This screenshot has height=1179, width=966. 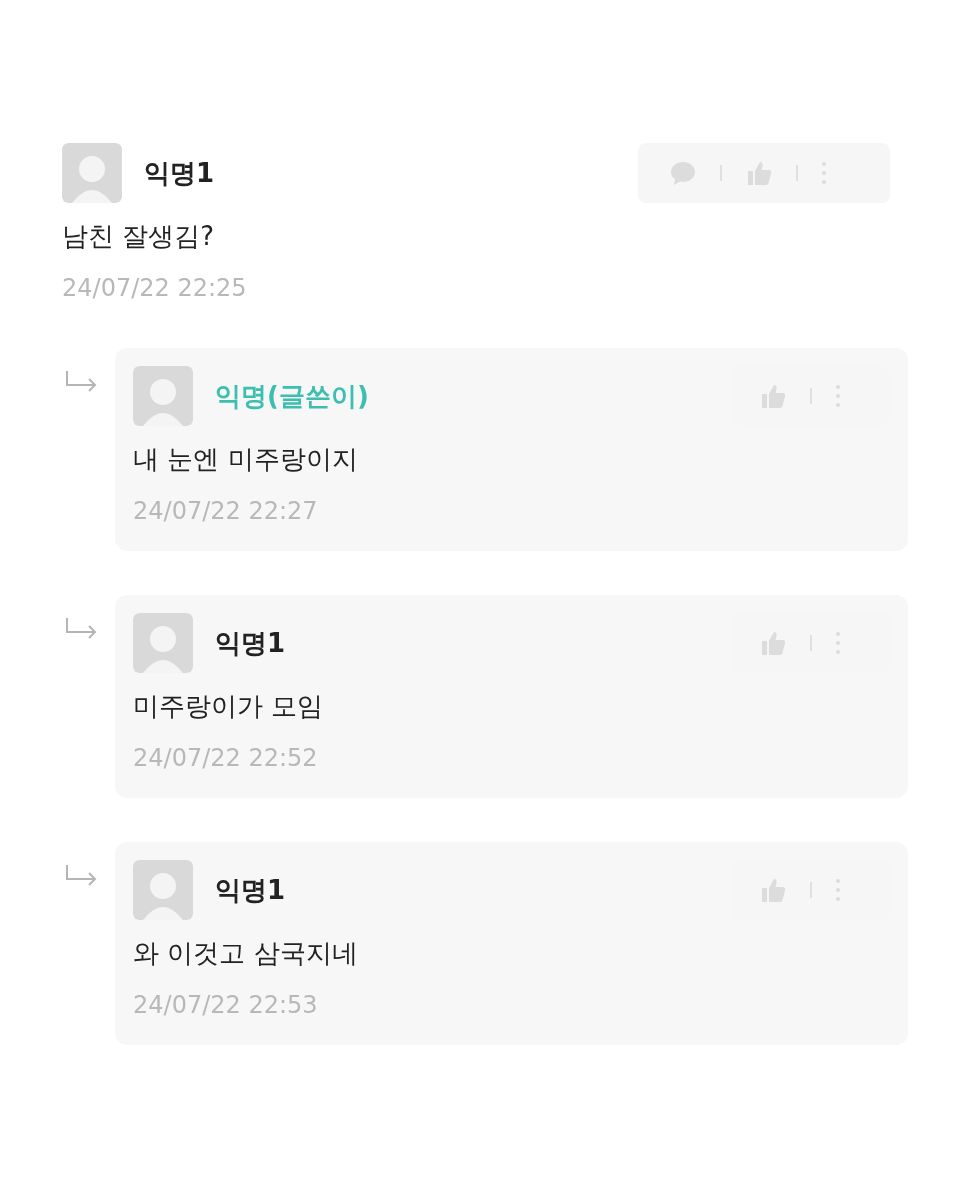 What do you see at coordinates (155, 288) in the screenshot?
I see `comment-date: 24/07/22 22:25` at bounding box center [155, 288].